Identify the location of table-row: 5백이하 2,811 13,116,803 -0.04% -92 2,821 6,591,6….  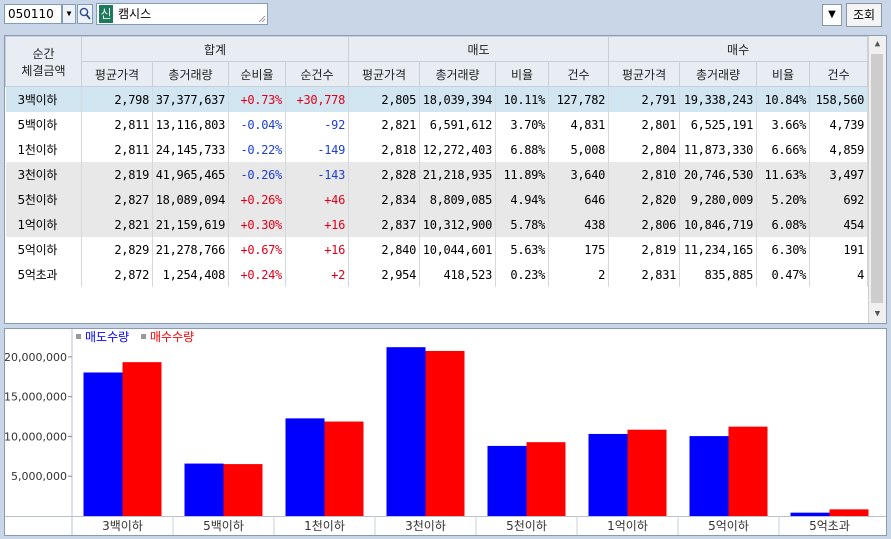
(437, 124).